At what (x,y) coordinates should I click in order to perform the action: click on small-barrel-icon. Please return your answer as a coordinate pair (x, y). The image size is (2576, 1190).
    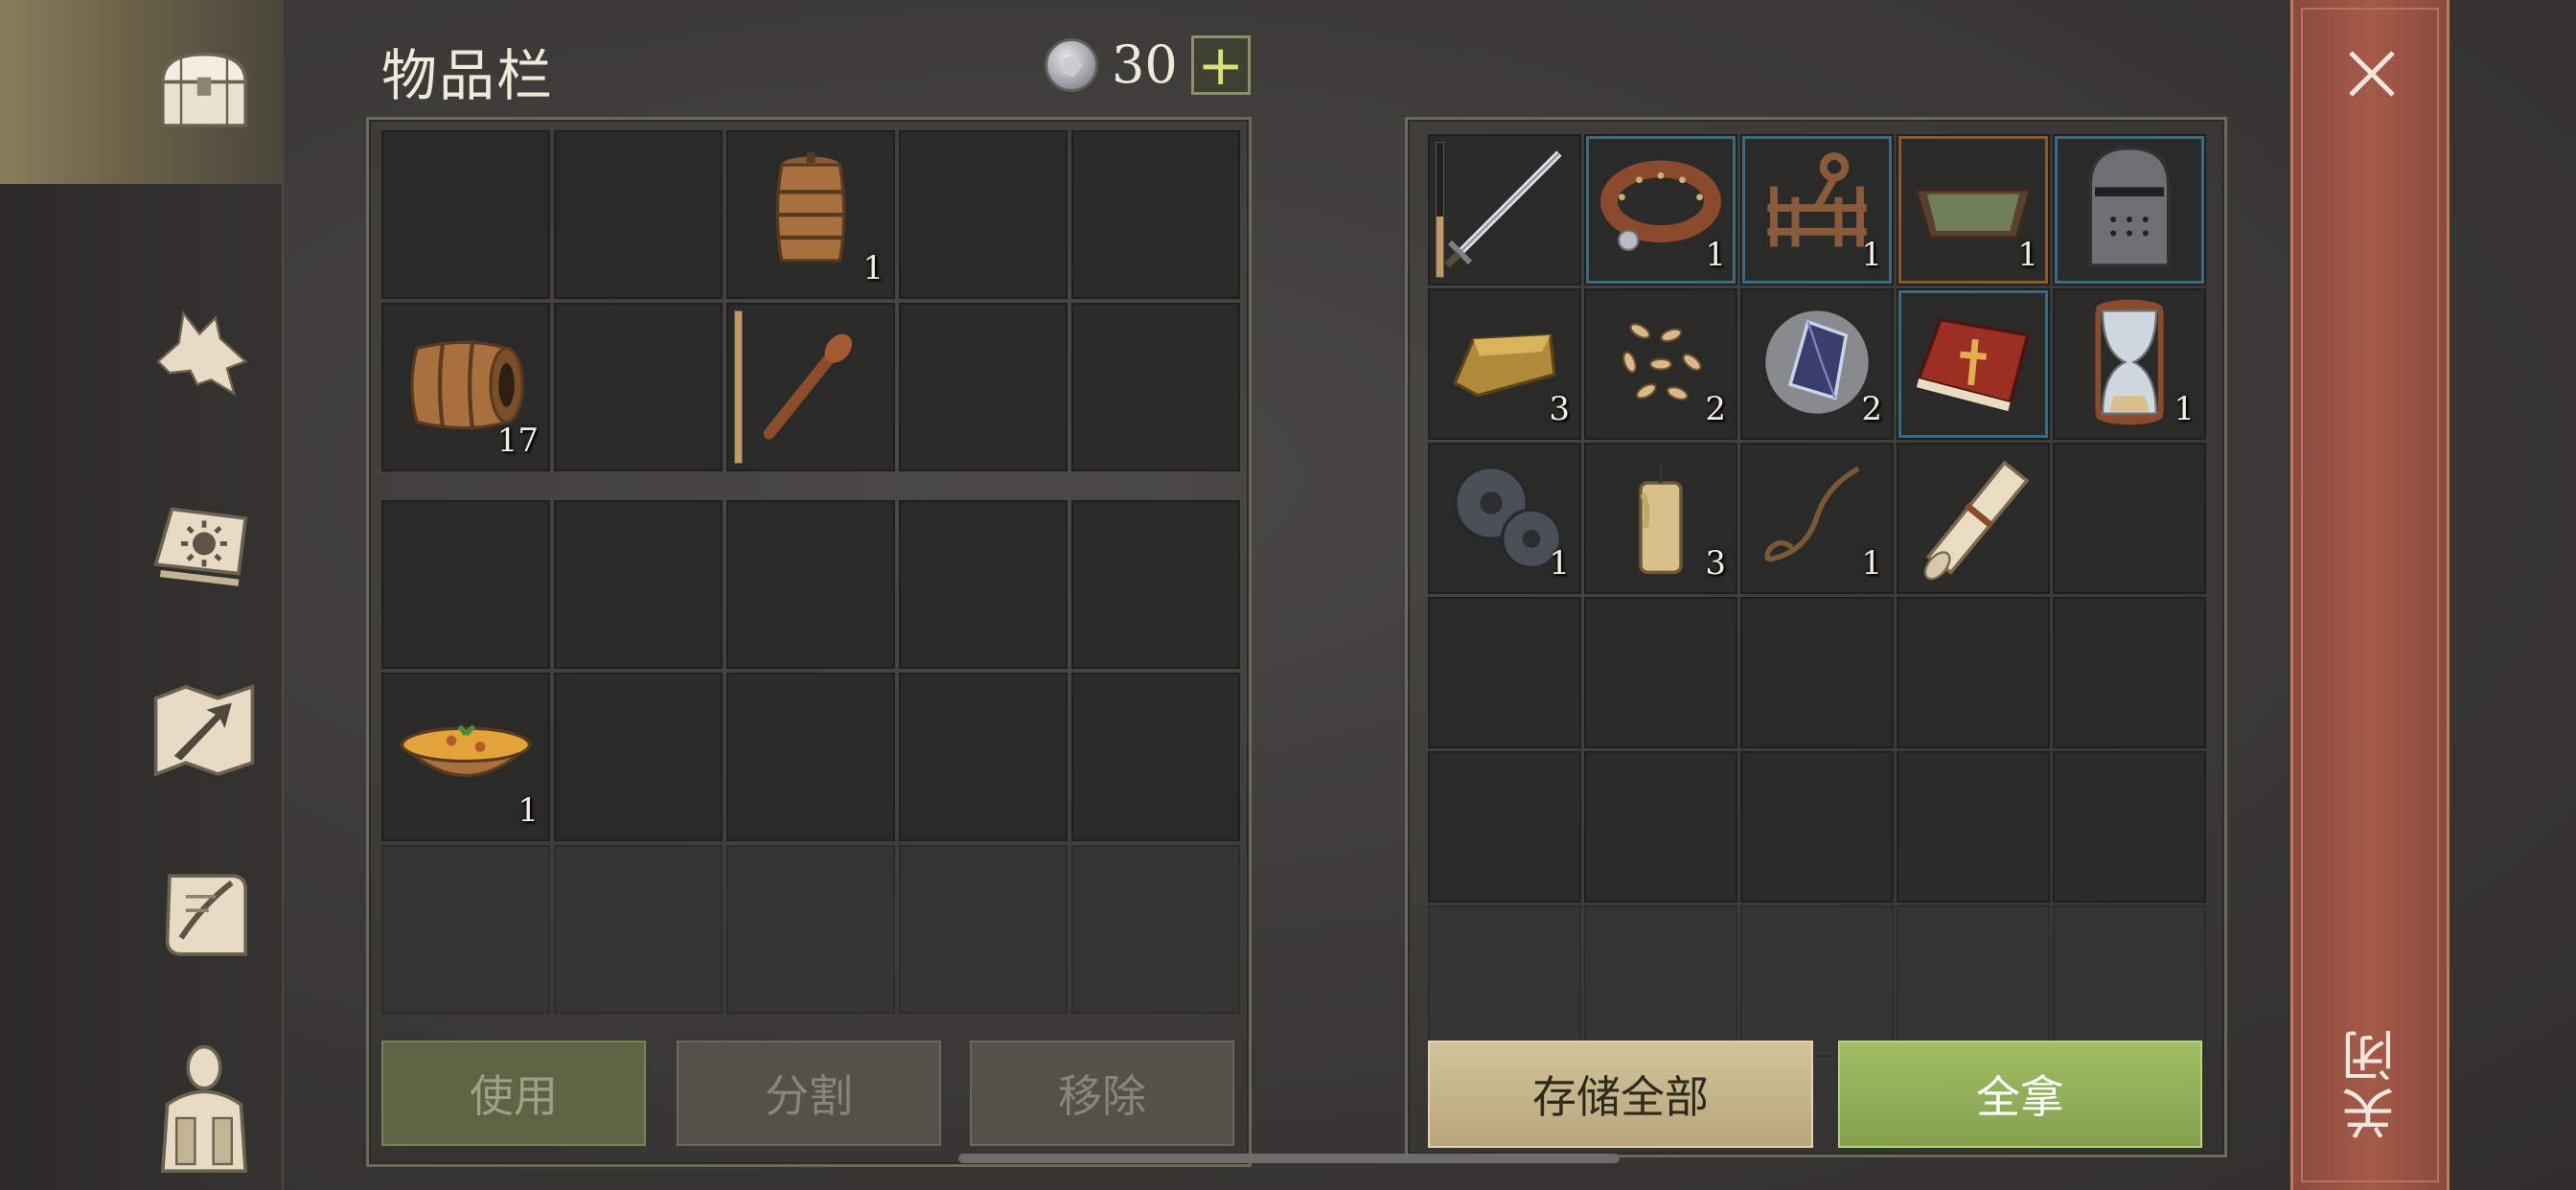
    Looking at the image, I should click on (810, 214).